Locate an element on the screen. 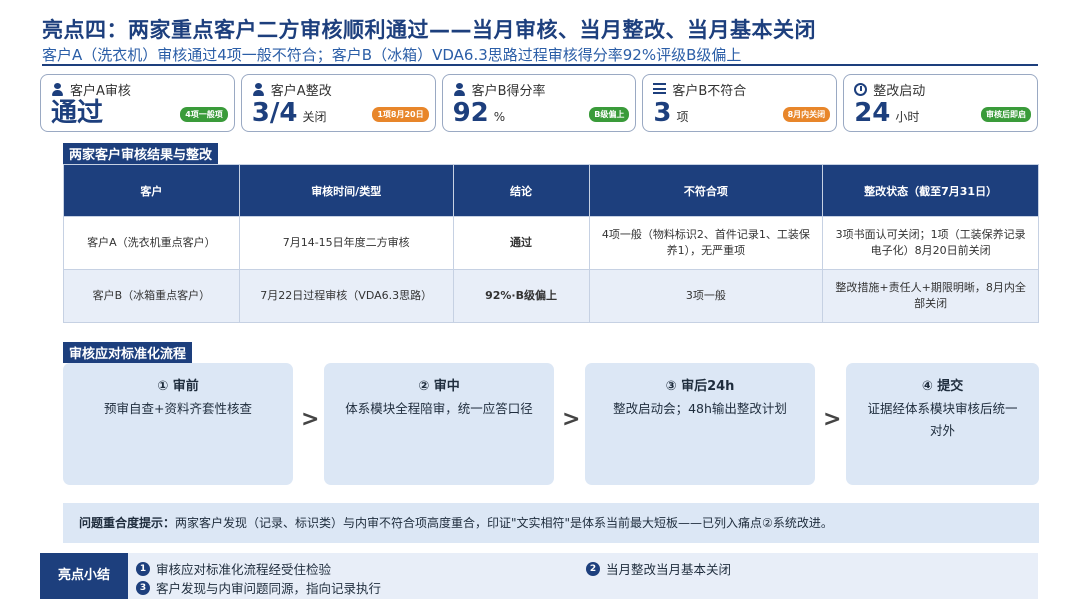 This screenshot has width=1080, height=608. kpi-card-customer-a-rectify: 客户A整改 3/4 关闭 1项8月20日 is located at coordinates (338, 103).